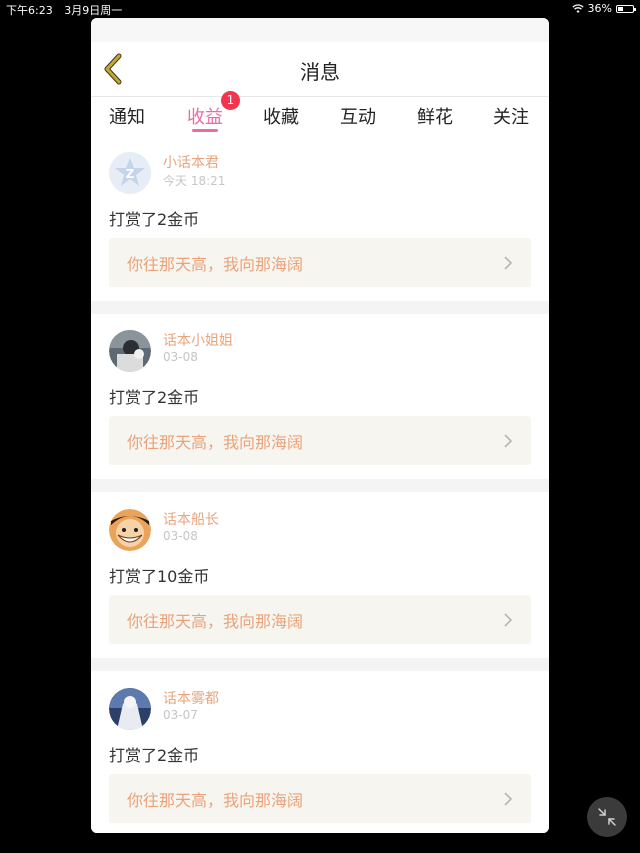 Image resolution: width=640 pixels, height=853 pixels. What do you see at coordinates (198, 340) in the screenshot?
I see `user-name: 话本小姐姐` at bounding box center [198, 340].